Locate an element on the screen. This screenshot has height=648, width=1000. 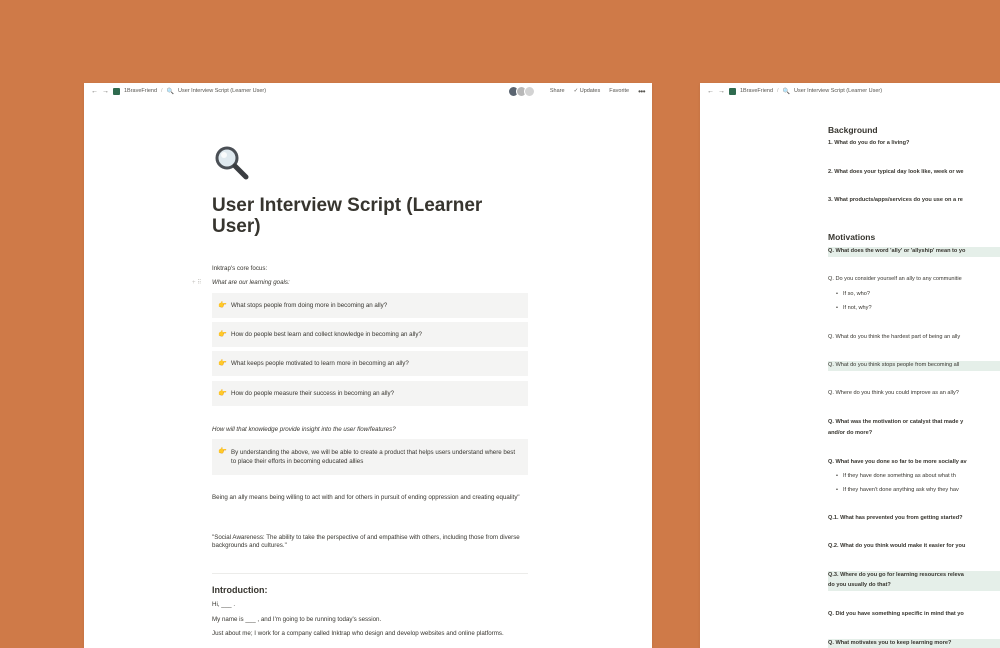
intro-hi: Hi, ___ . is located at coordinates (224, 604).